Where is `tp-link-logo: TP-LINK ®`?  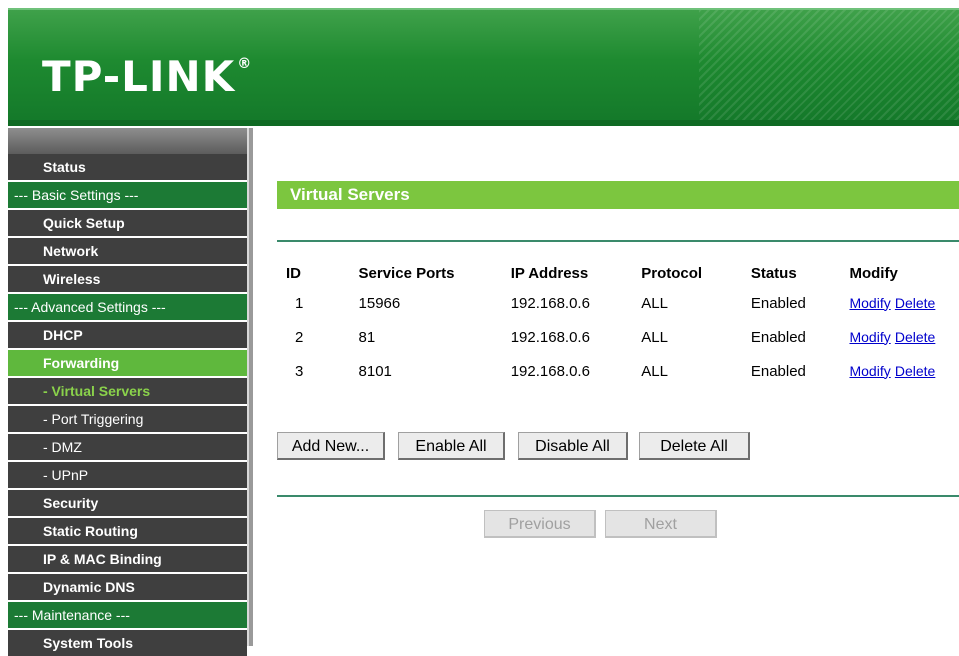 tp-link-logo: TP-LINK ® is located at coordinates (147, 76).